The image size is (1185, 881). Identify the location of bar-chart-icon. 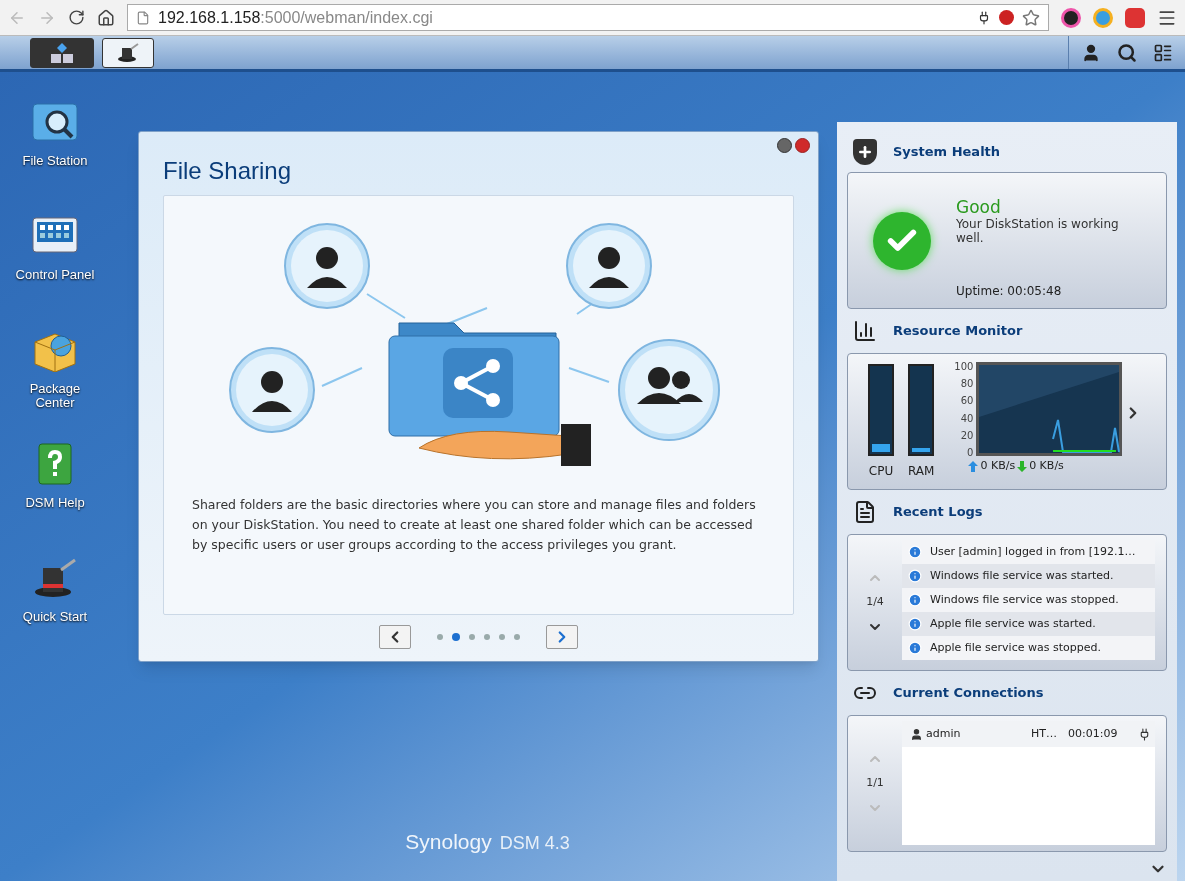
(865, 331).